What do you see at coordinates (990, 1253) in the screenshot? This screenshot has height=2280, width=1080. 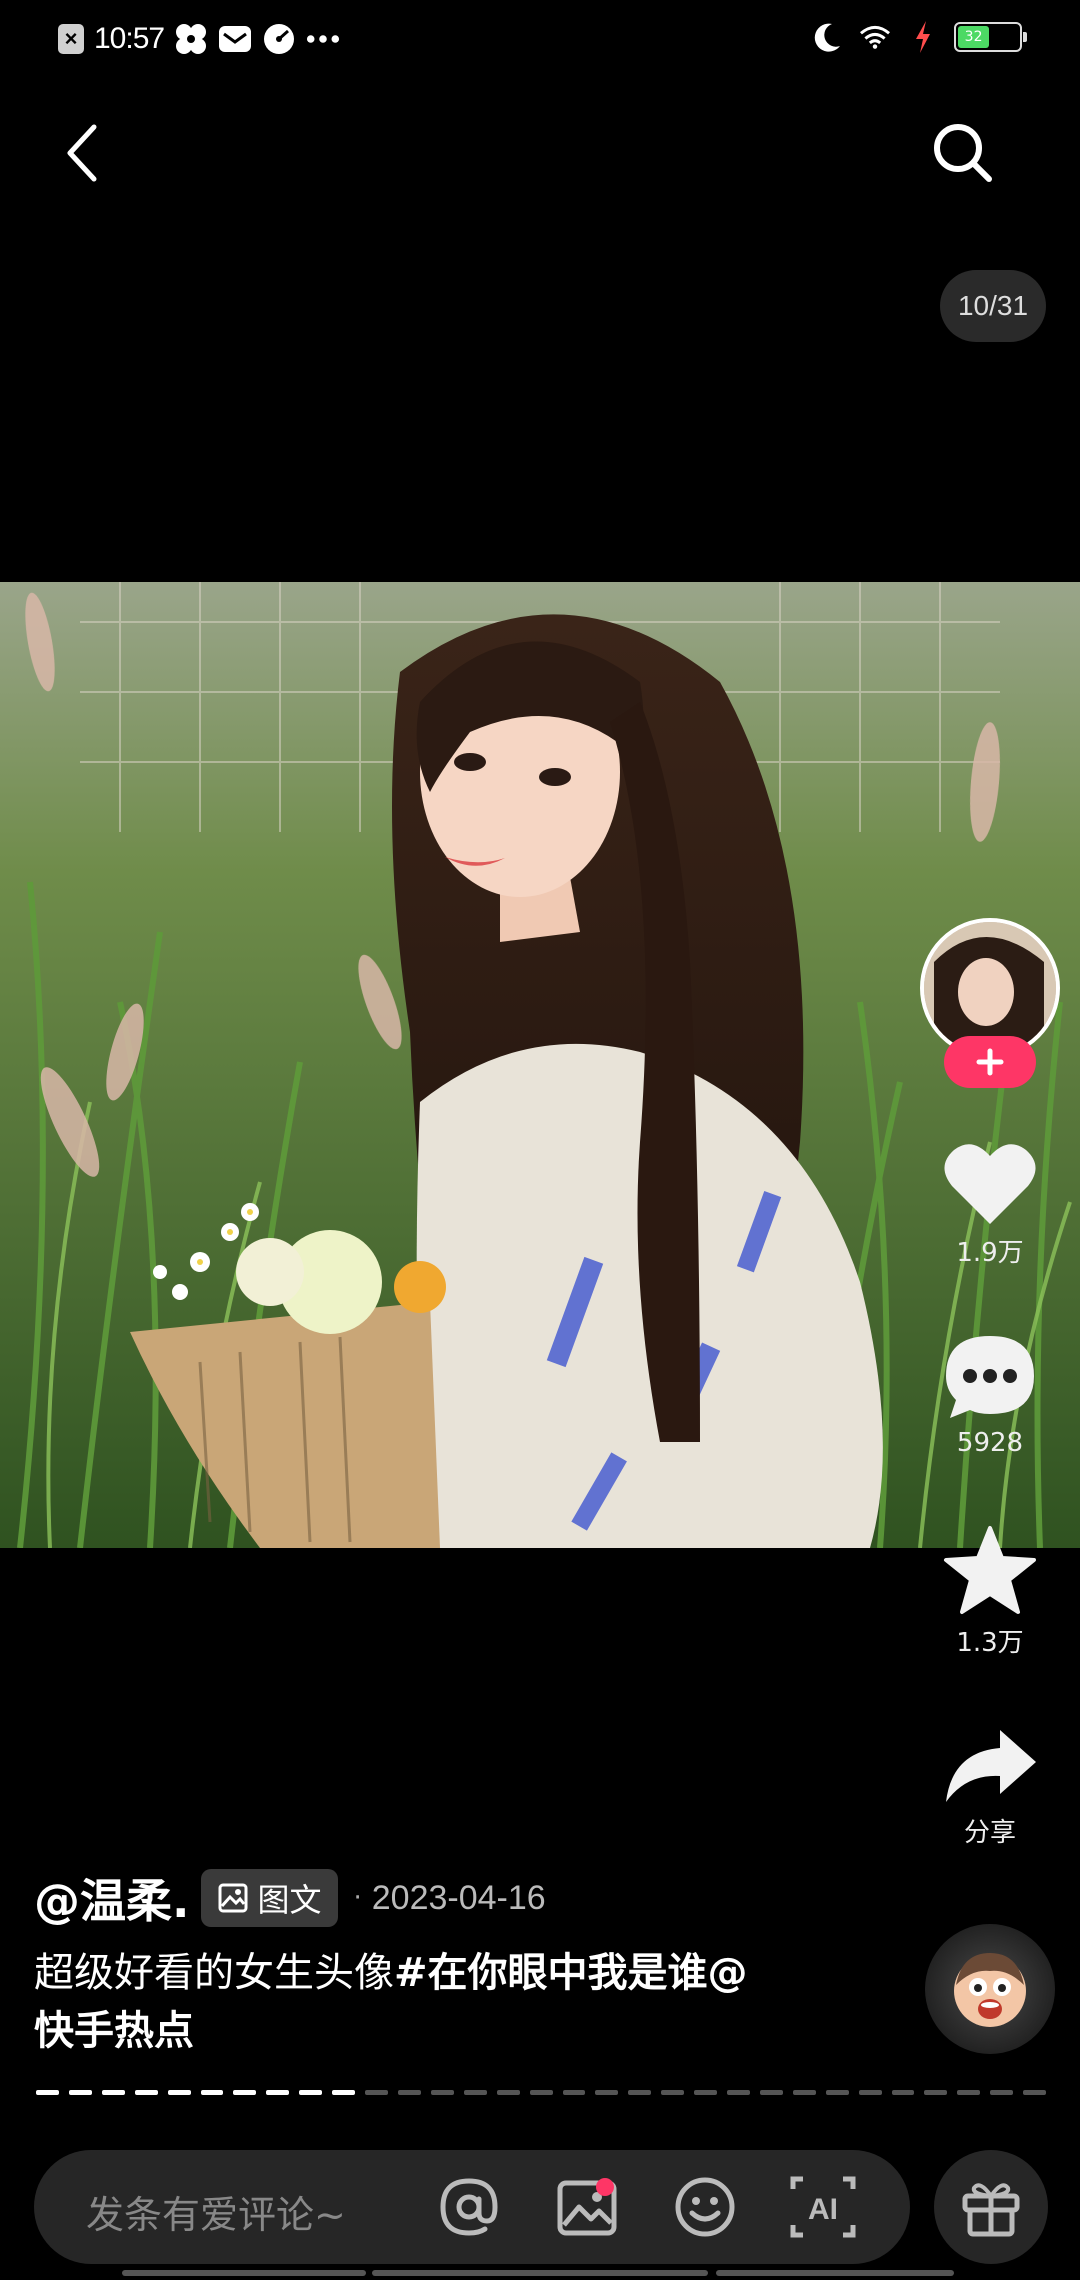 I see `like-count: 1.9万` at bounding box center [990, 1253].